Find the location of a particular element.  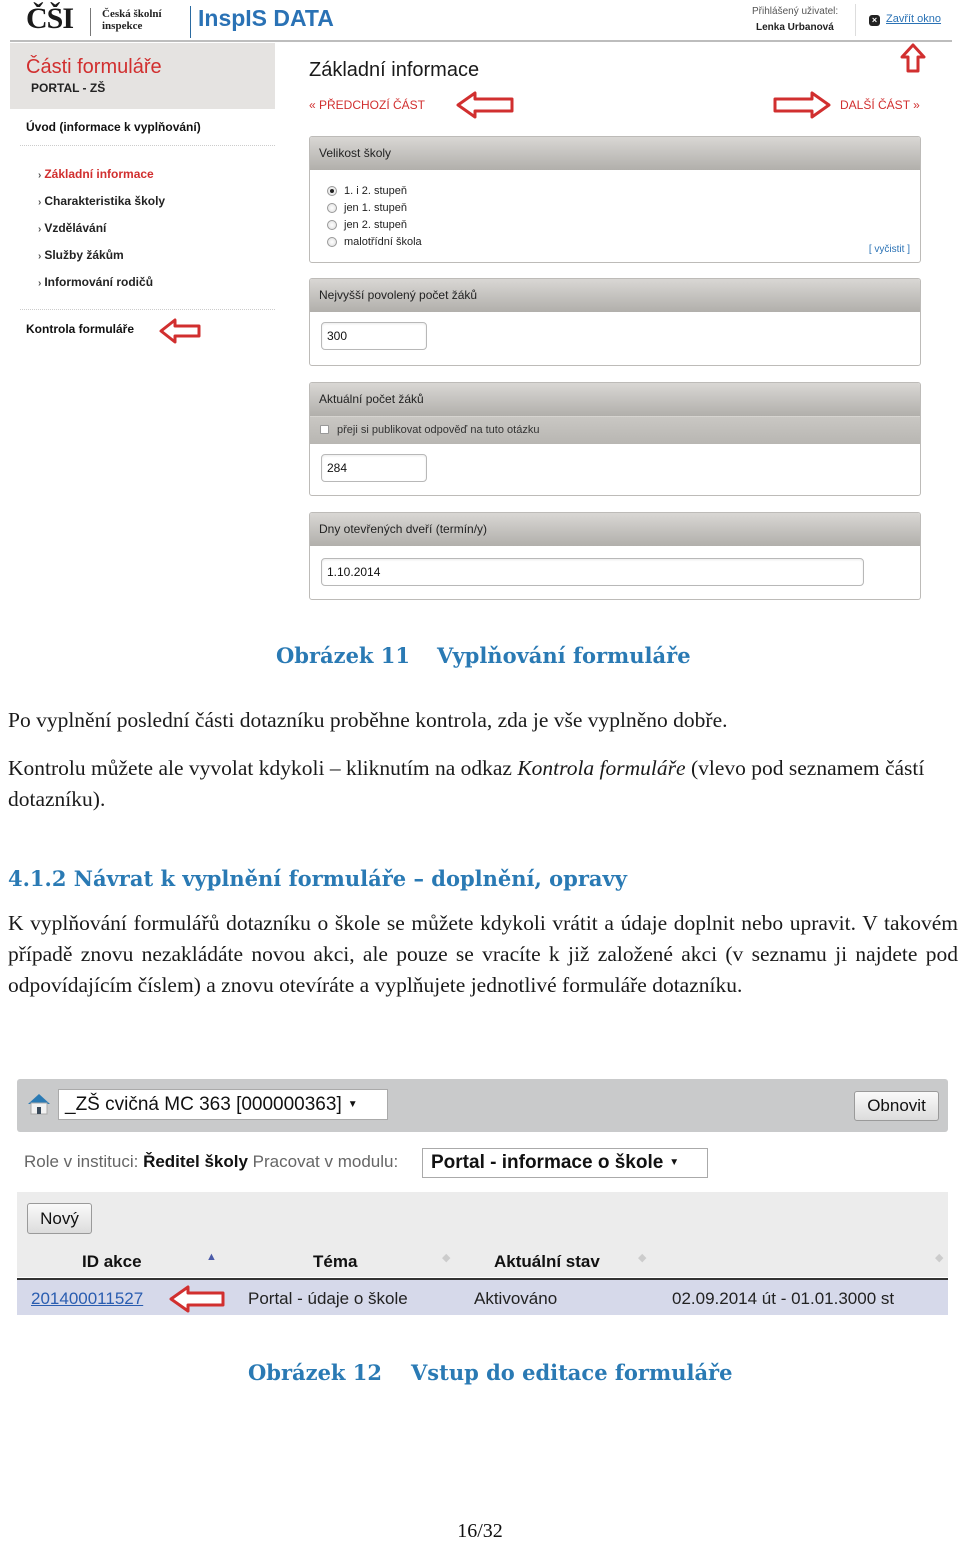

user-name: Lenka Urbanová is located at coordinates (795, 27).